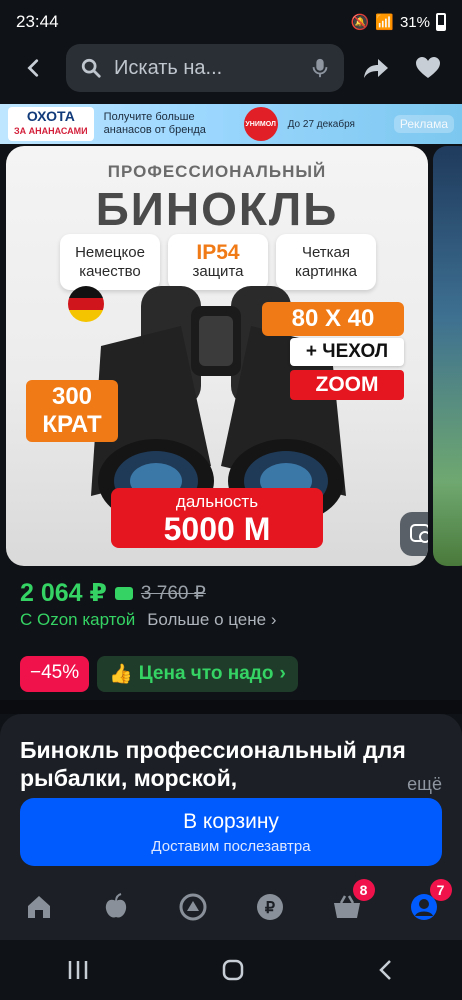 The image size is (462, 1000). Describe the element at coordinates (63, 593) in the screenshot. I see `current-price: 2 064 ₽` at that location.